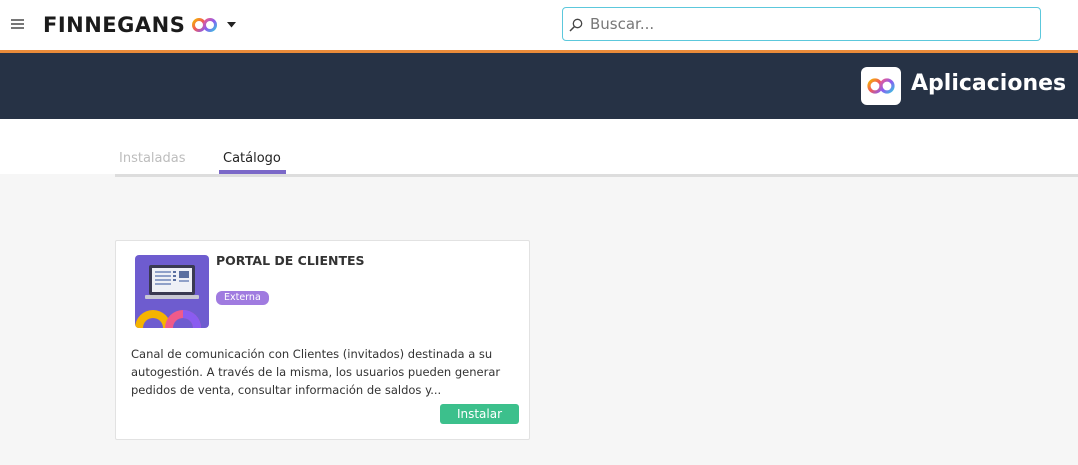 The height and width of the screenshot is (465, 1078). I want to click on active-tab-indicator, so click(252, 172).